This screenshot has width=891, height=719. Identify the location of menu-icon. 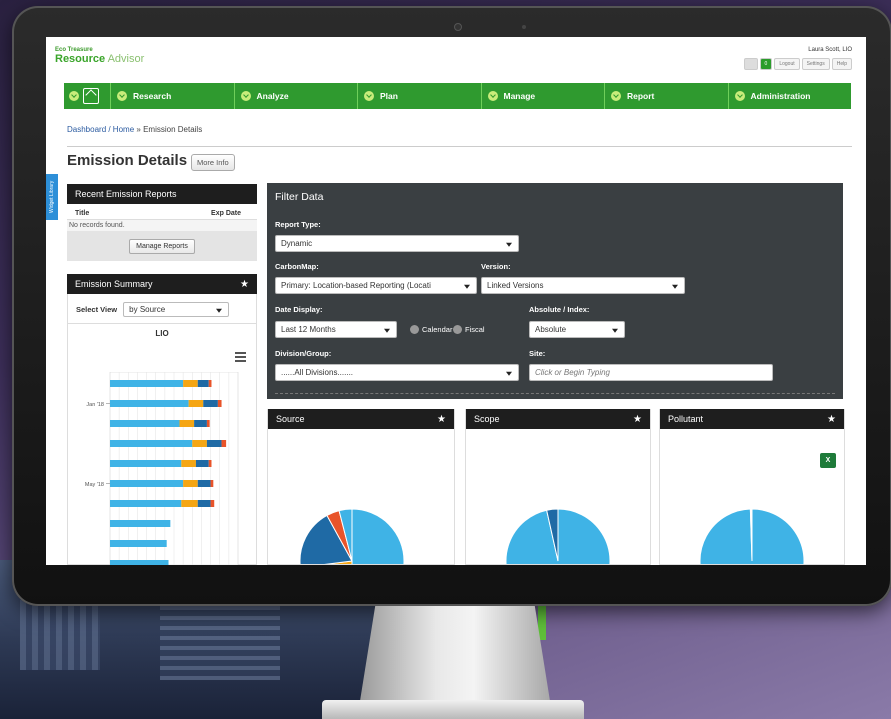
(240, 357).